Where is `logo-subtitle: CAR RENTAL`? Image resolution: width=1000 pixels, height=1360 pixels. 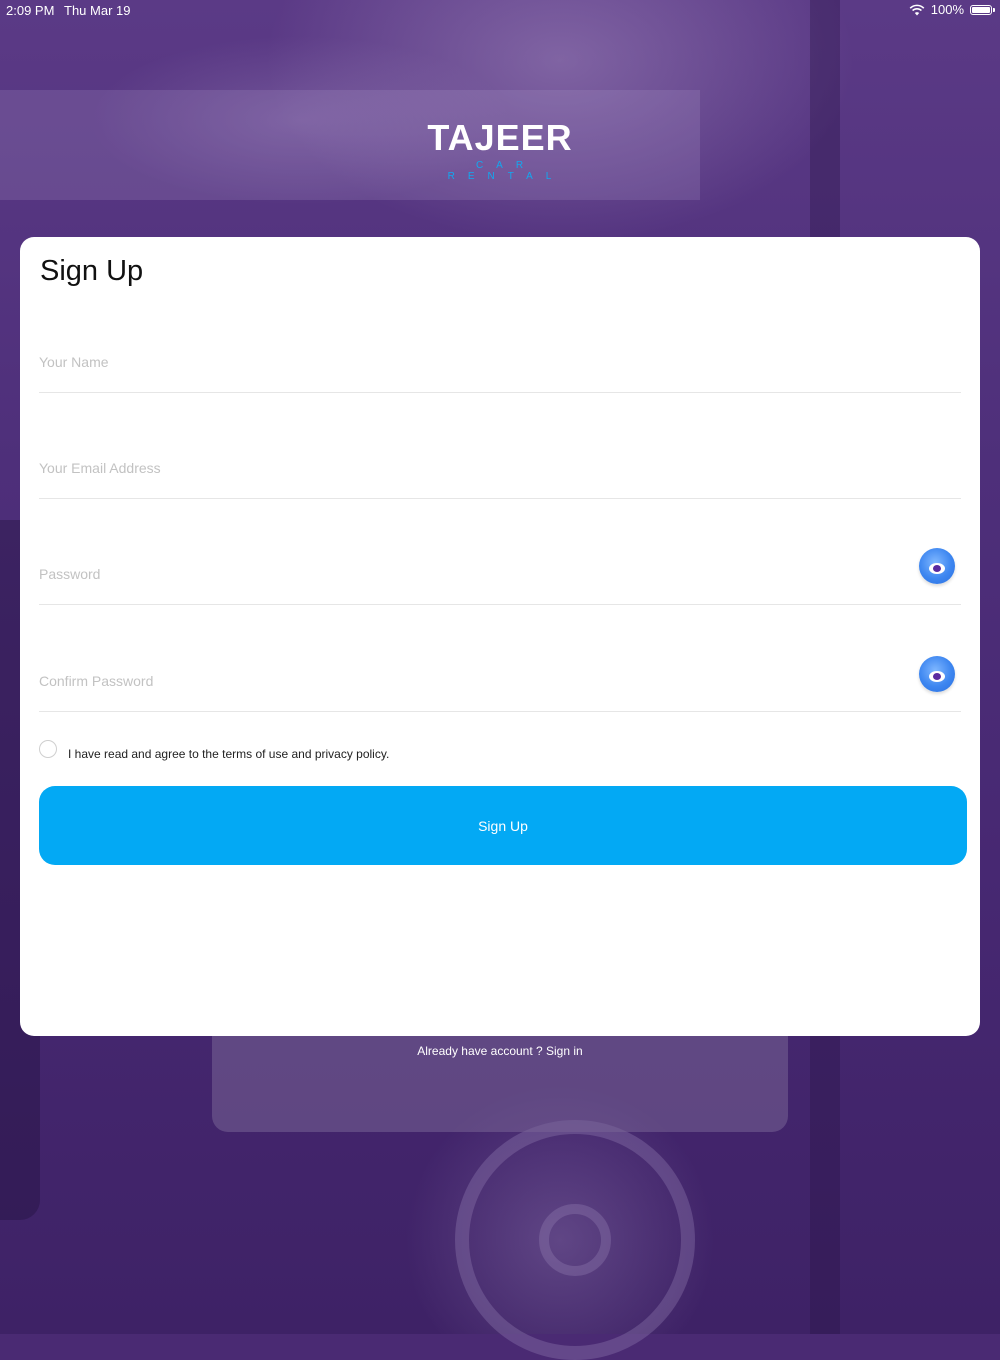 logo-subtitle: CAR RENTAL is located at coordinates (506, 171).